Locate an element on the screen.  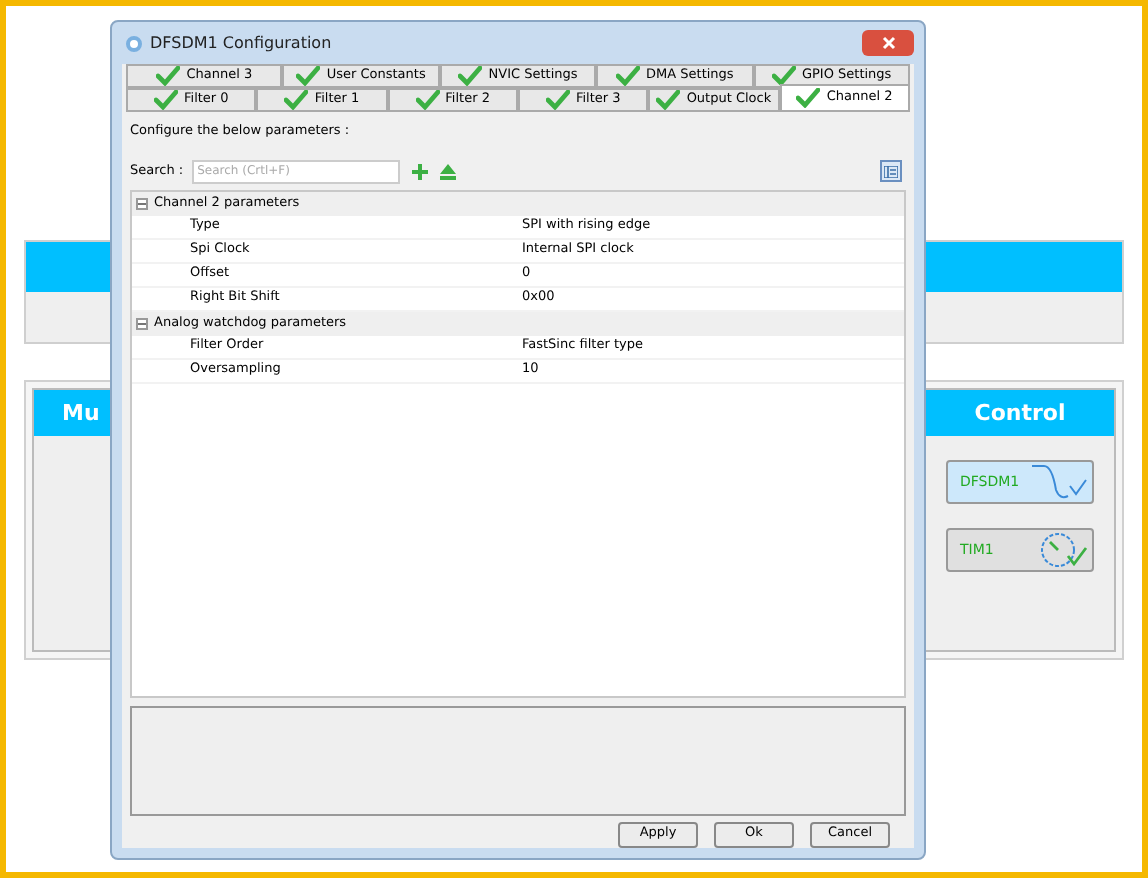
close-button is located at coordinates (888, 43).